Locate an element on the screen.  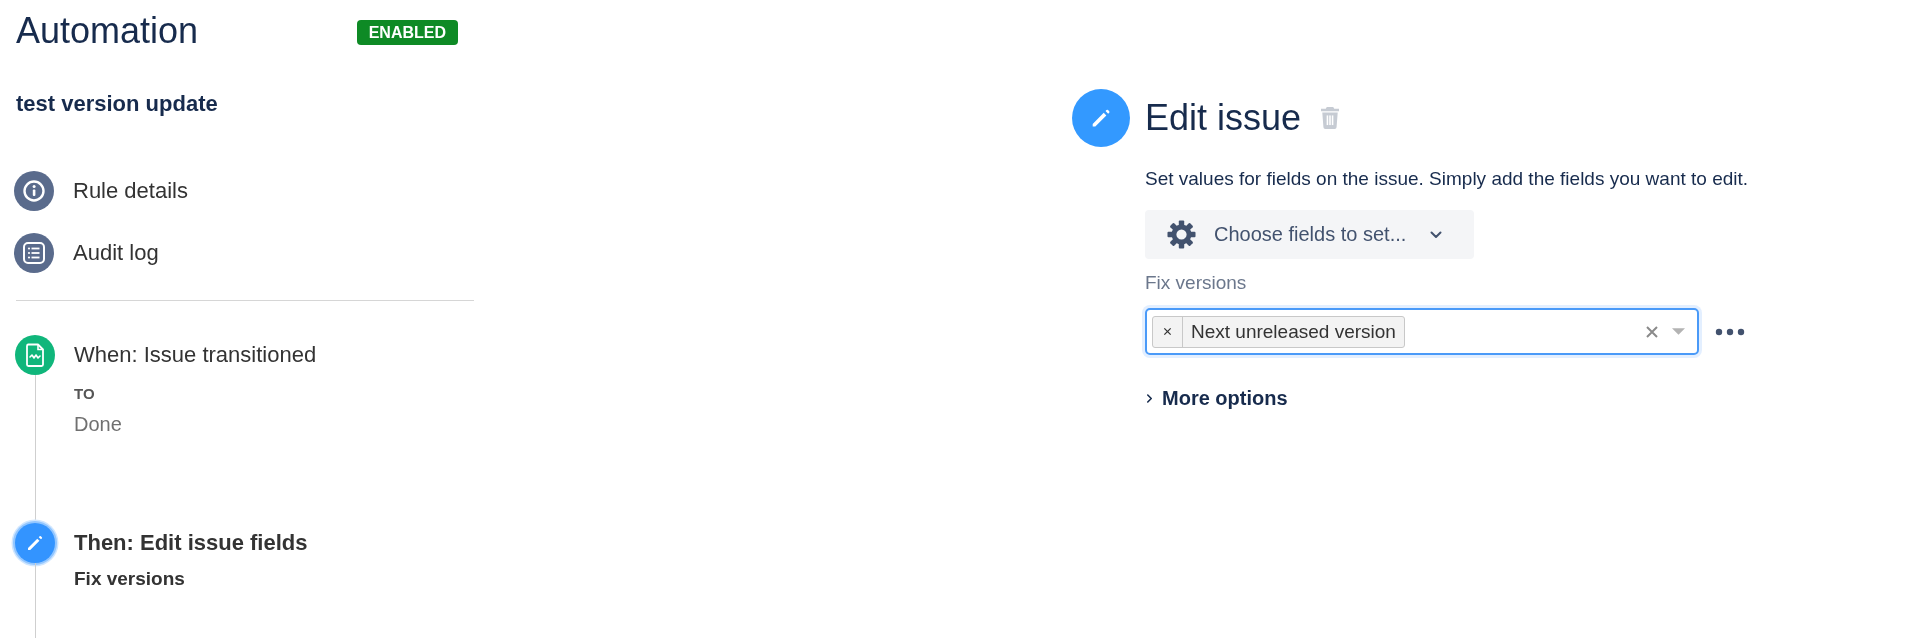
clear-icon is located at coordinates (1652, 331).